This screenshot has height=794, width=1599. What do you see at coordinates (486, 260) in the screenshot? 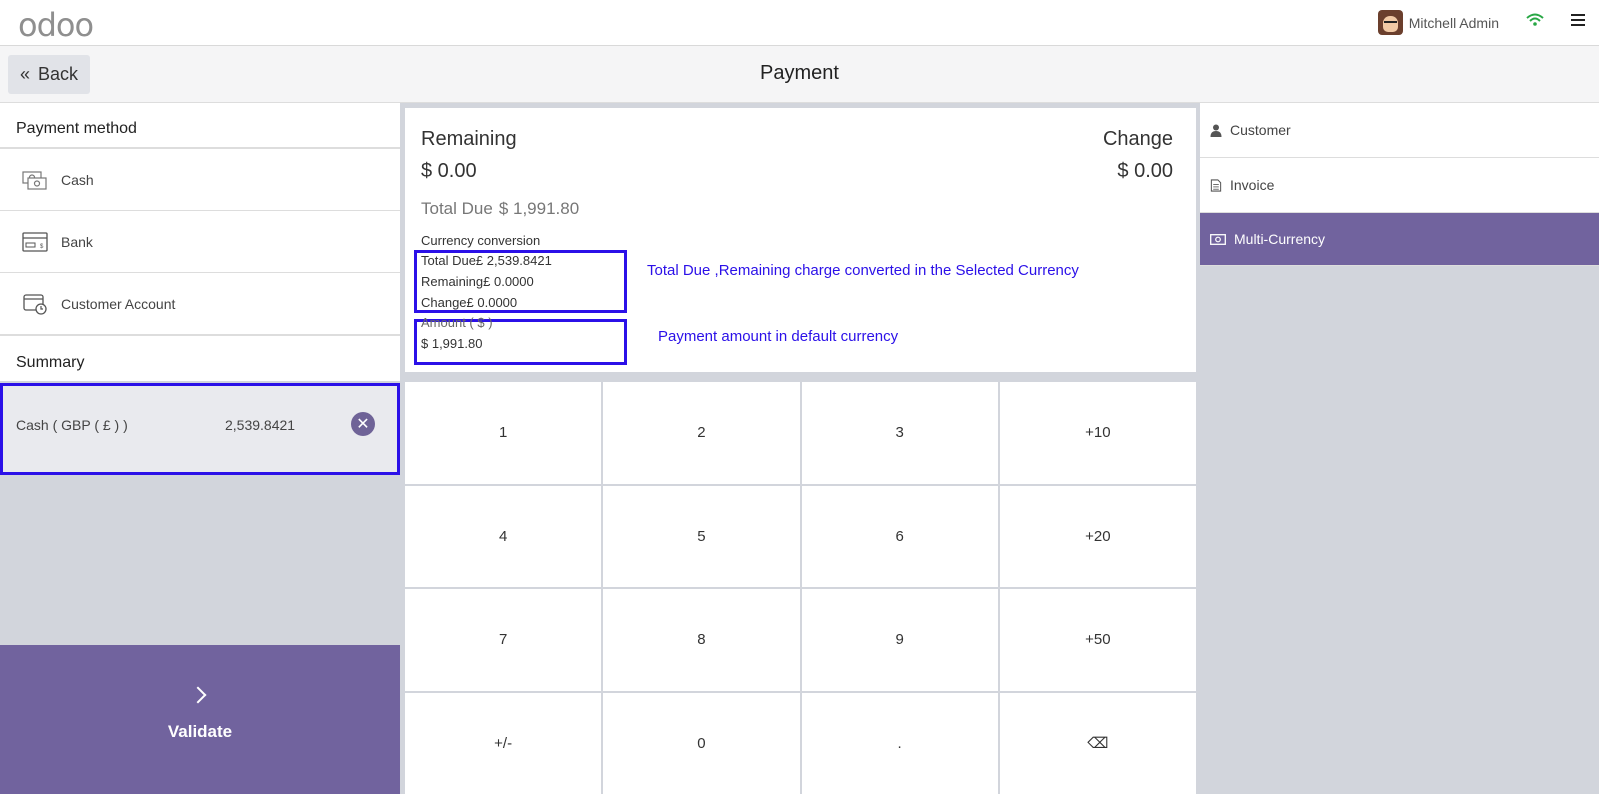
I see `converted-total-due: Total Due£ 2,539.8421` at bounding box center [486, 260].